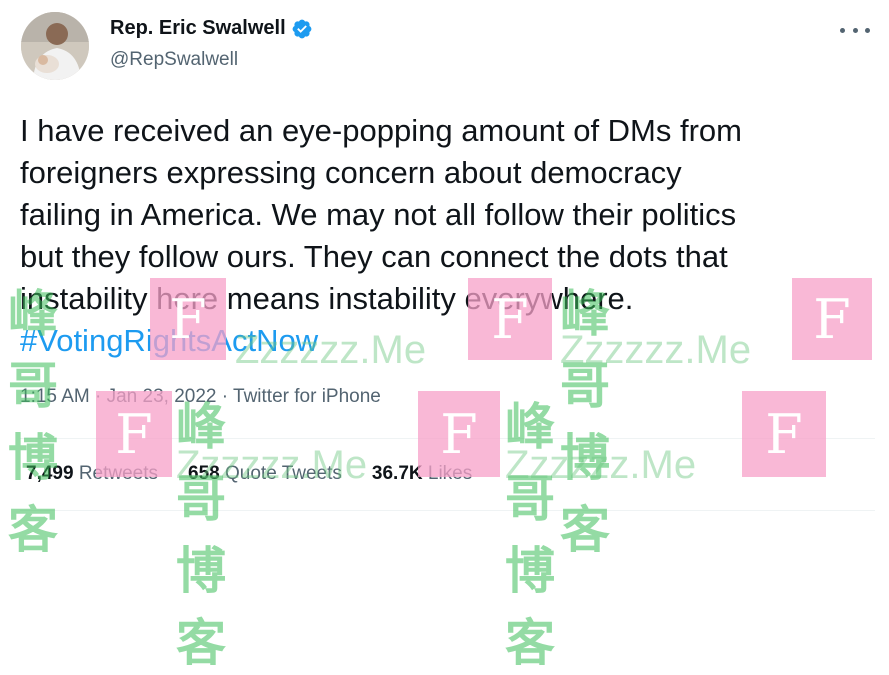  What do you see at coordinates (450, 473) in the screenshot?
I see `likes-label: Likes` at bounding box center [450, 473].